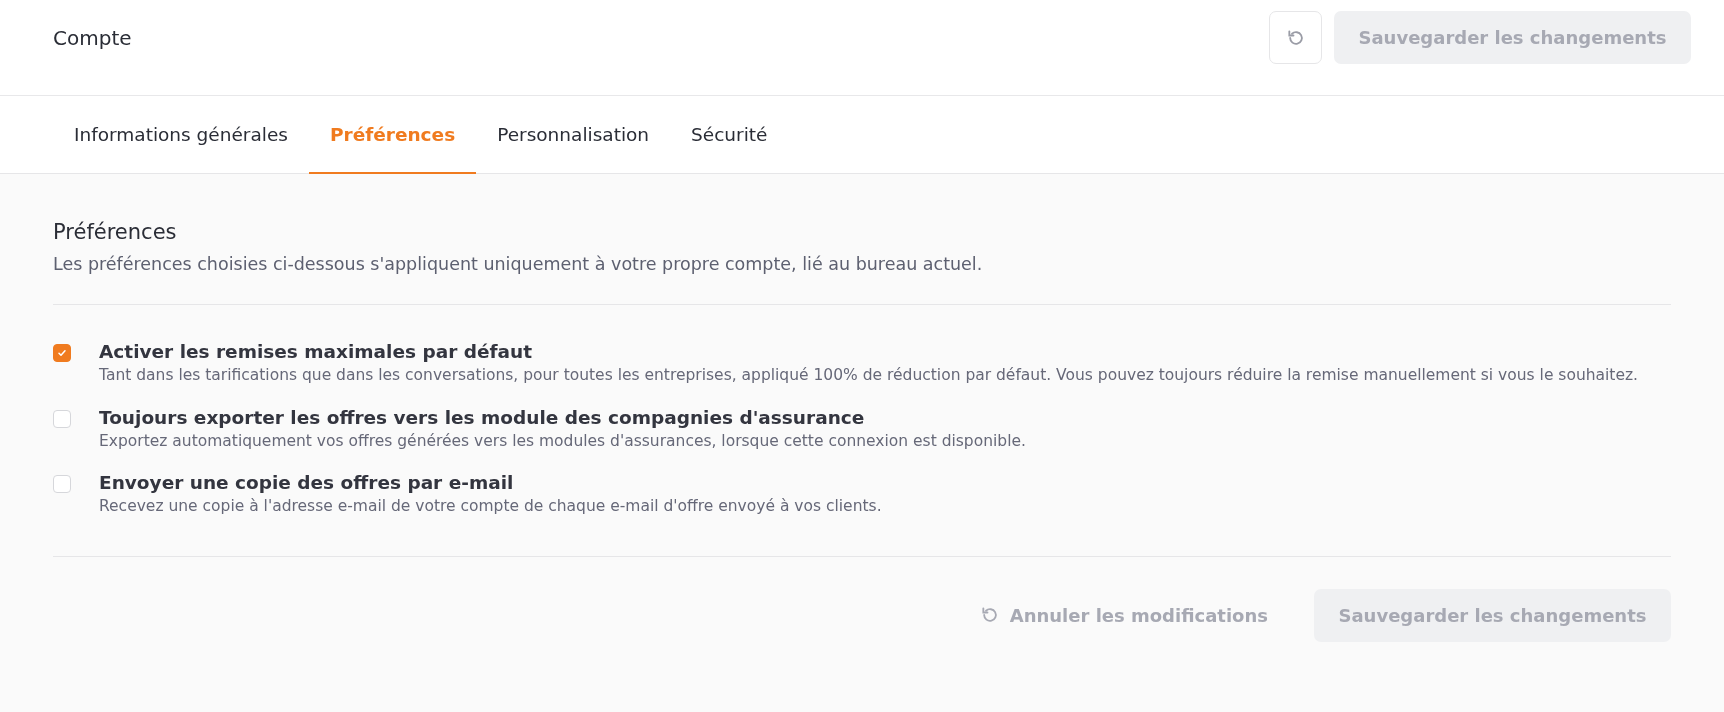 Image resolution: width=1724 pixels, height=712 pixels. I want to click on check-icon, so click(62, 353).